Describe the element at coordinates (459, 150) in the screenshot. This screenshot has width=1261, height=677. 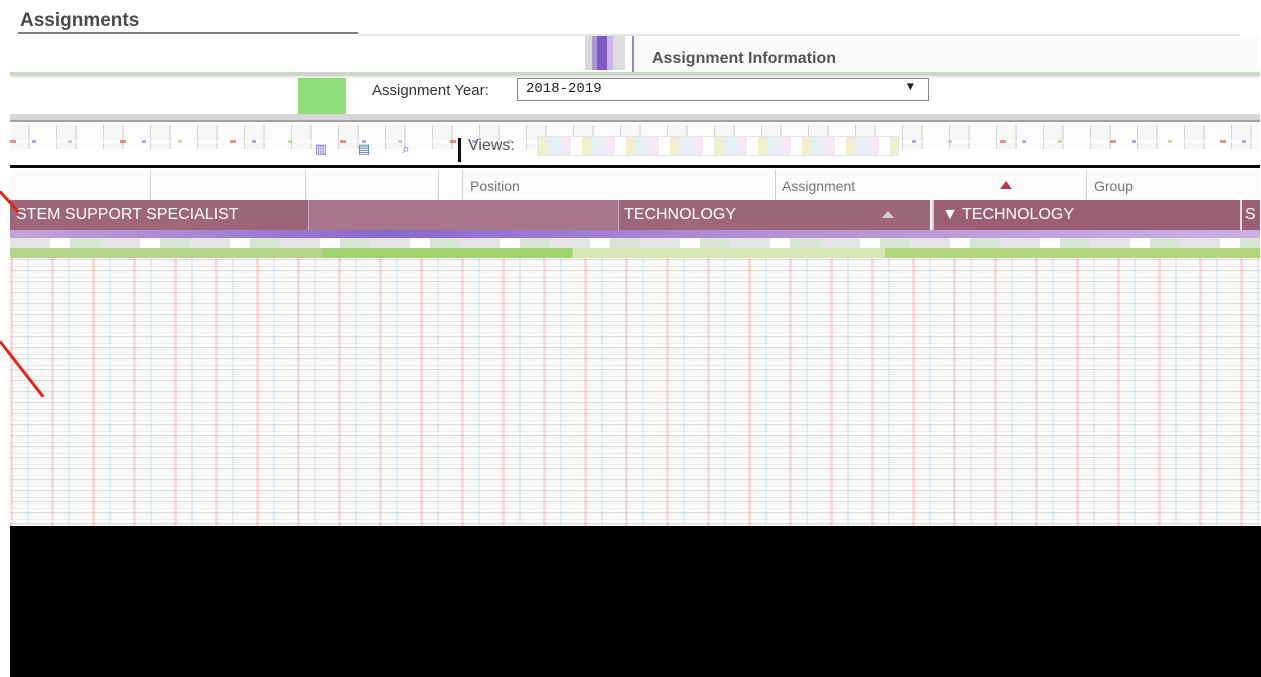
I see `toolbar-separator` at that location.